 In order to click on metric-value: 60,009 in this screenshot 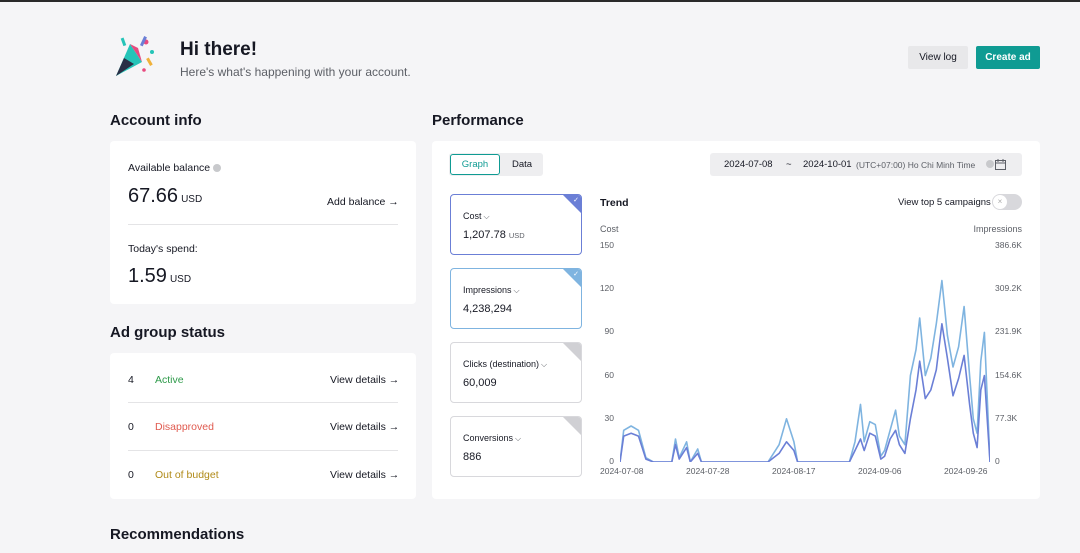, I will do `click(480, 383)`.